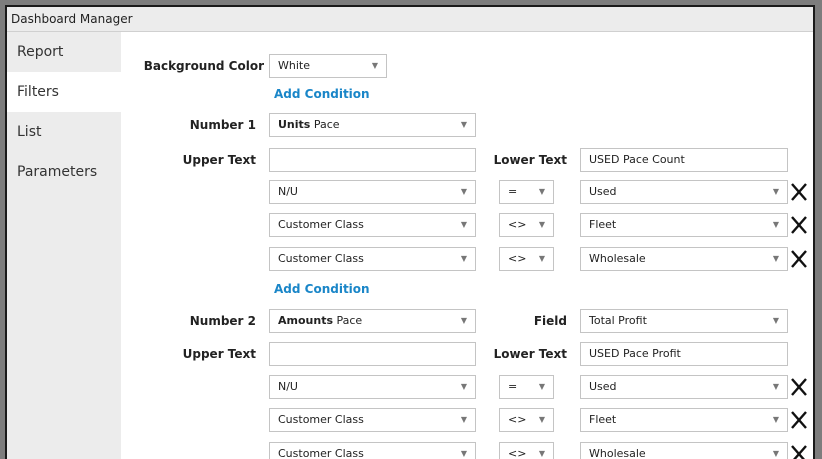 The image size is (822, 459). I want to click on number2-type-select: Amounts Pace ▼, so click(372, 321).